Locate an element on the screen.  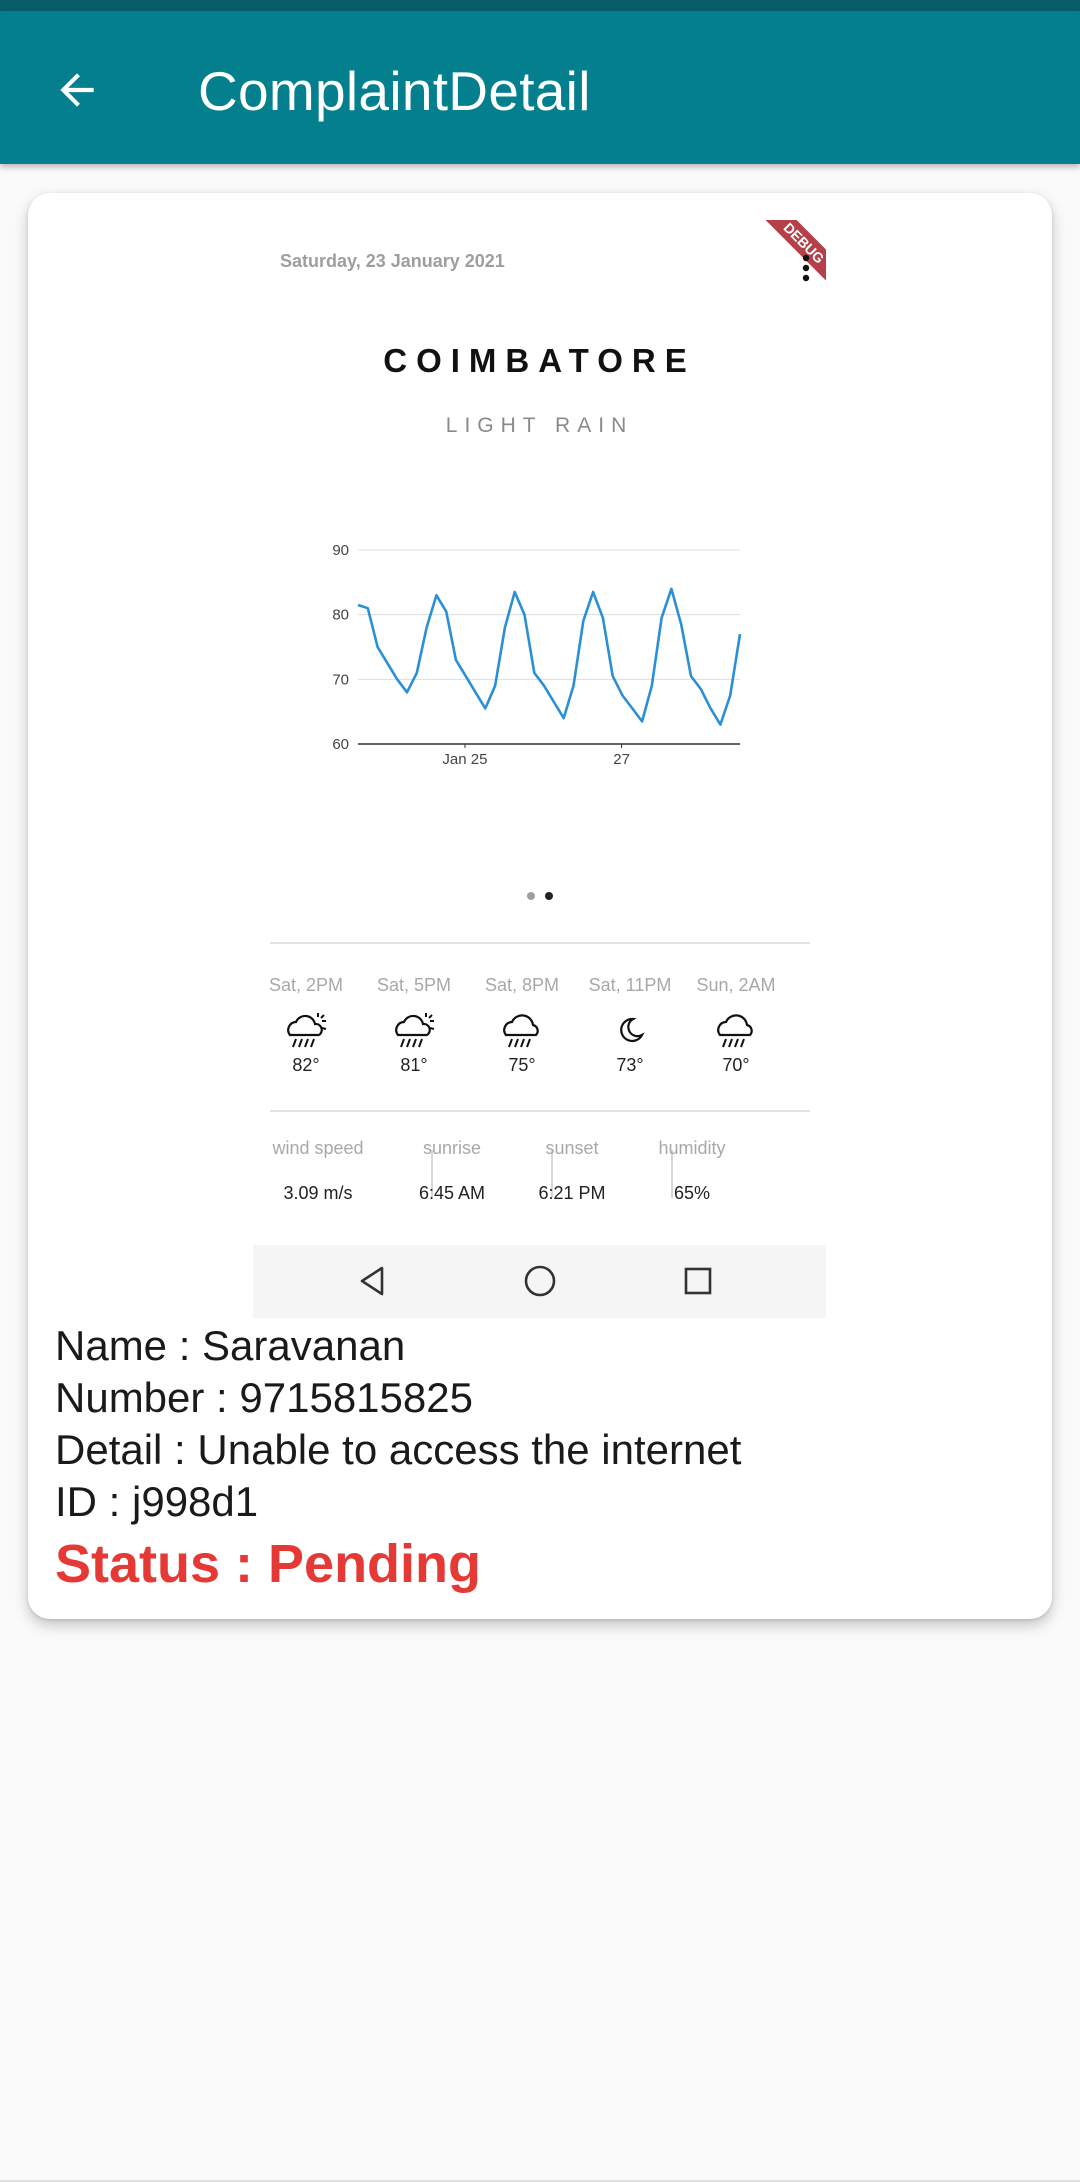
stat-value: 6:21 PM is located at coordinates (572, 1193).